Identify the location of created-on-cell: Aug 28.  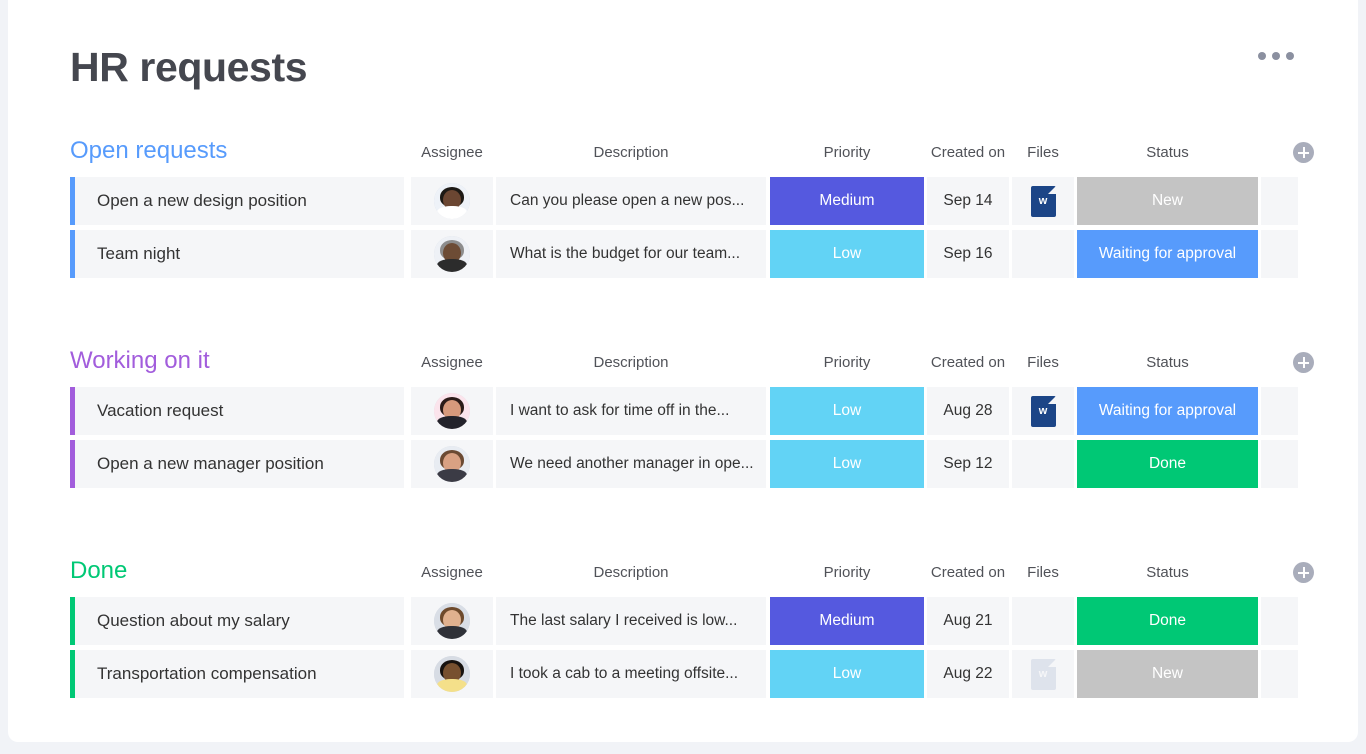
(968, 411).